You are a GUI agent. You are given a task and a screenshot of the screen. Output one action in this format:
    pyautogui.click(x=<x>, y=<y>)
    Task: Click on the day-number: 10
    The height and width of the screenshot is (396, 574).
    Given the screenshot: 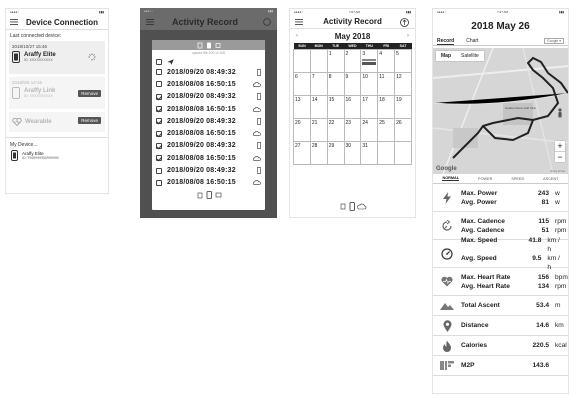 What is the action you would take?
    pyautogui.click(x=365, y=76)
    